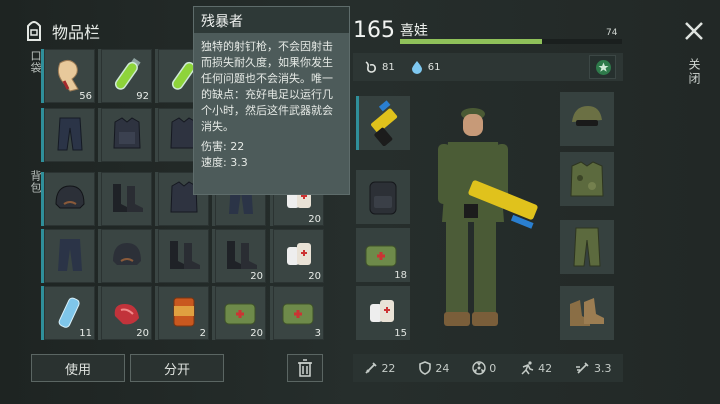 The width and height of the screenshot is (720, 404). Describe the element at coordinates (177, 368) in the screenshot. I see `split-button: 分开` at that location.